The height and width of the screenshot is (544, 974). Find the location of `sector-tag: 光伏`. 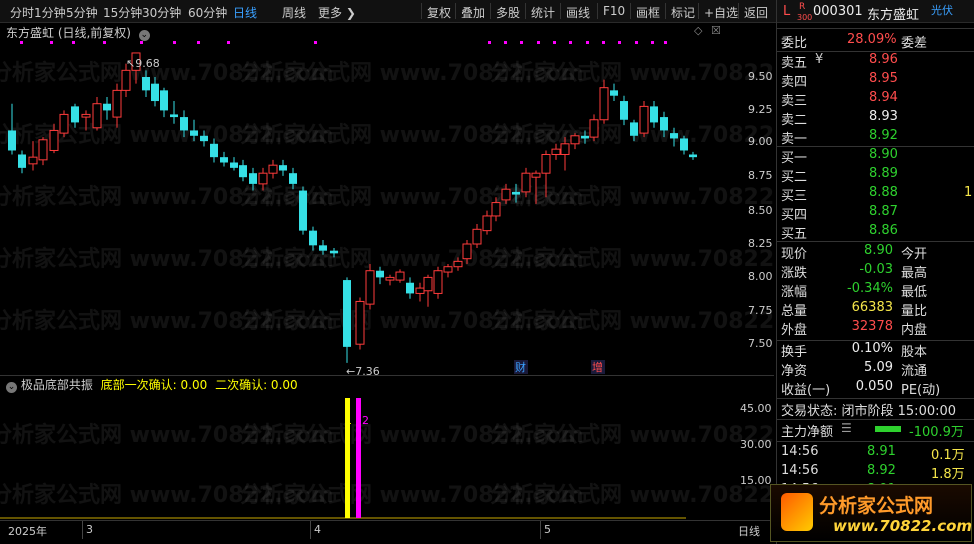

sector-tag: 光伏 is located at coordinates (942, 10).